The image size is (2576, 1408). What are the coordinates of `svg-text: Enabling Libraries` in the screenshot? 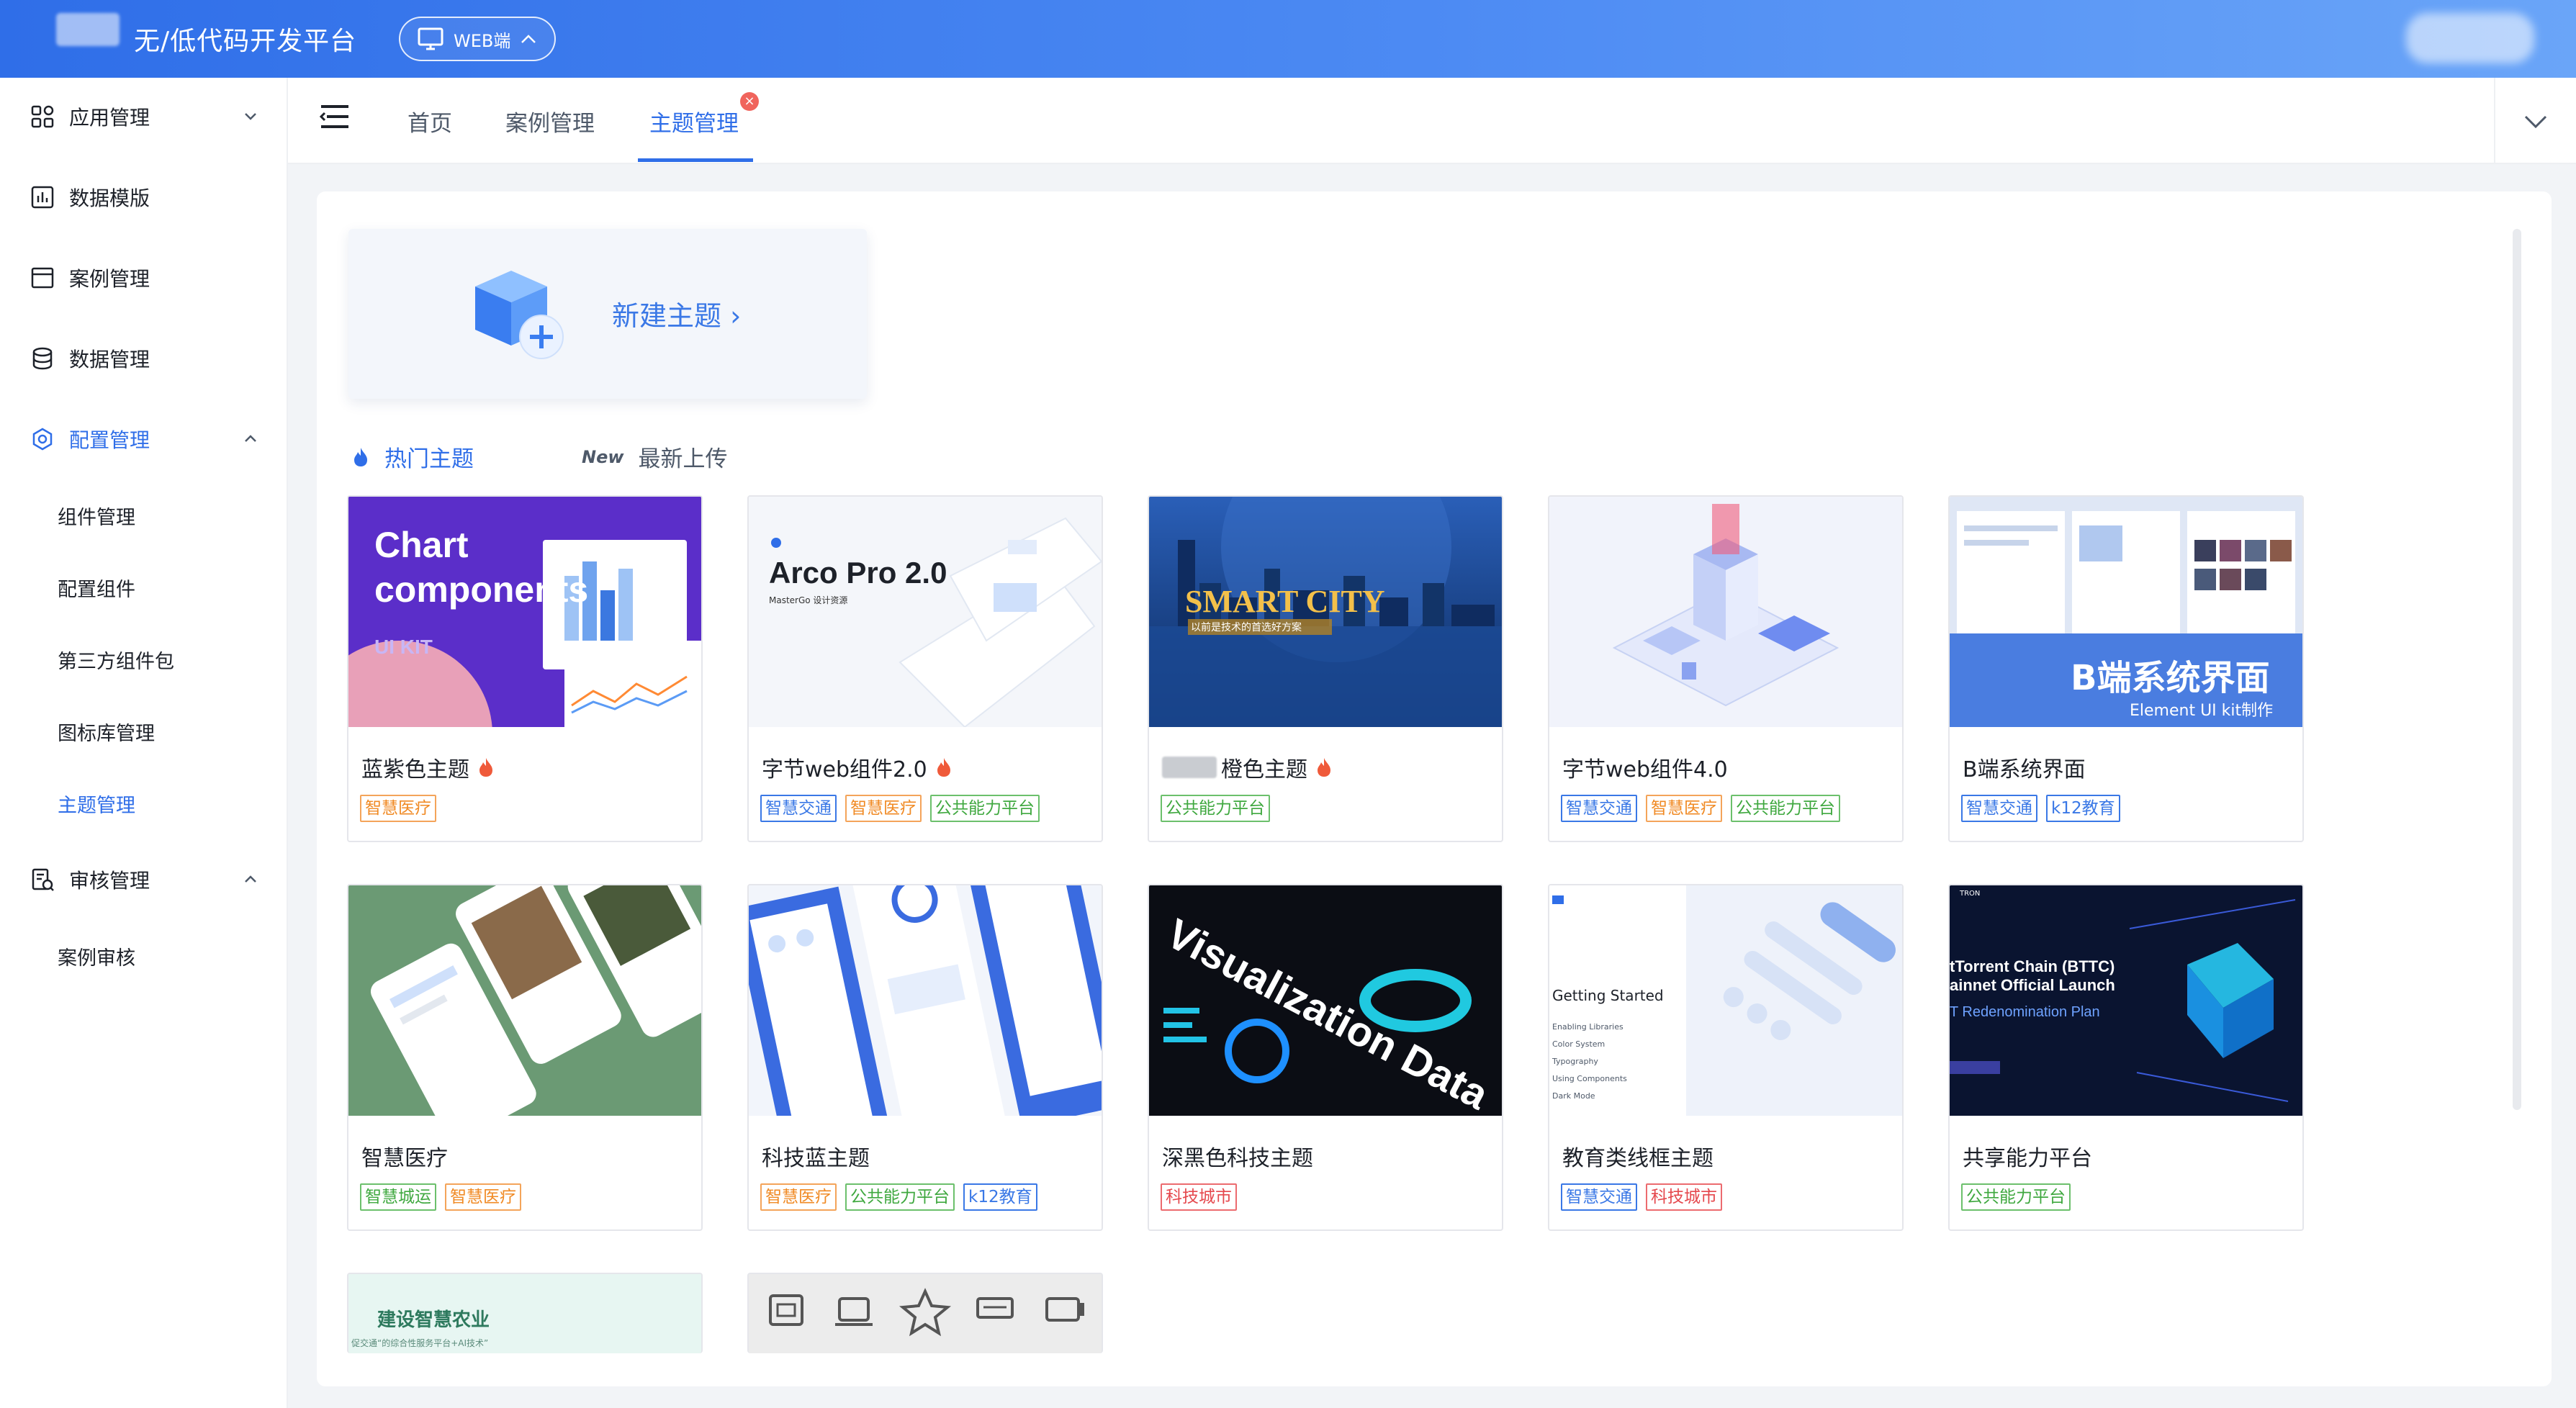 It's located at (1587, 1027).